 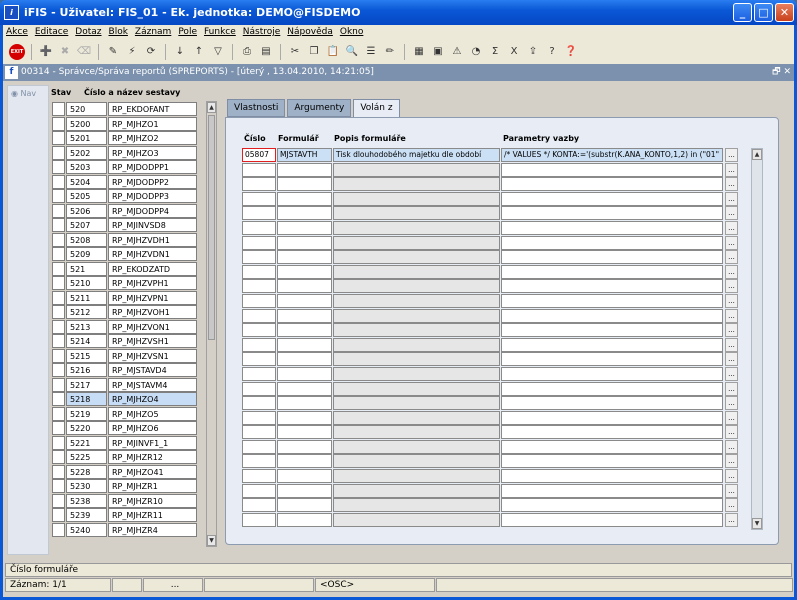 What do you see at coordinates (86, 384) in the screenshot?
I see `report-number: 5217` at bounding box center [86, 384].